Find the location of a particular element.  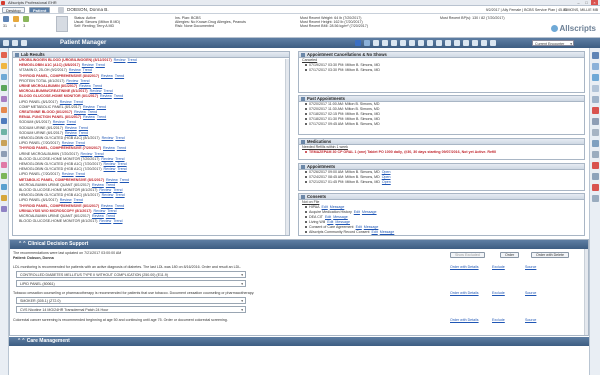

rs-phone-icon is located at coordinates (595, 154).